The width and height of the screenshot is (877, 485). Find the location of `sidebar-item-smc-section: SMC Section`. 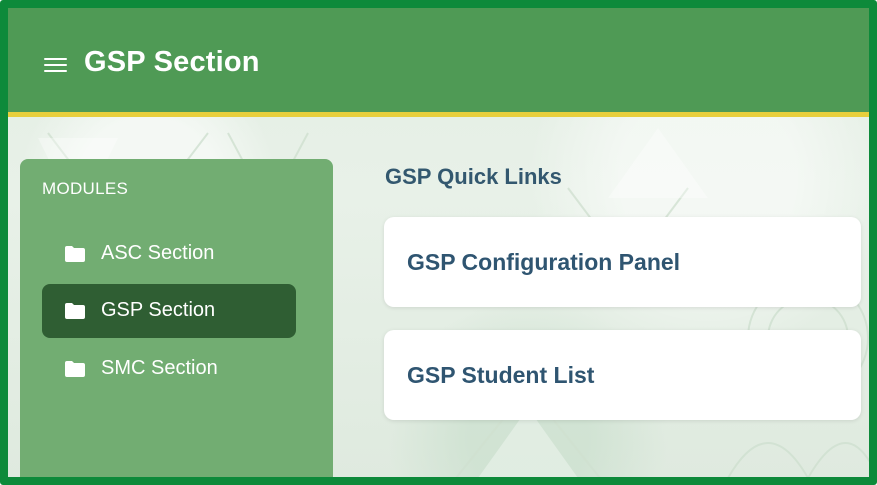

sidebar-item-smc-section: SMC Section is located at coordinates (169, 369).